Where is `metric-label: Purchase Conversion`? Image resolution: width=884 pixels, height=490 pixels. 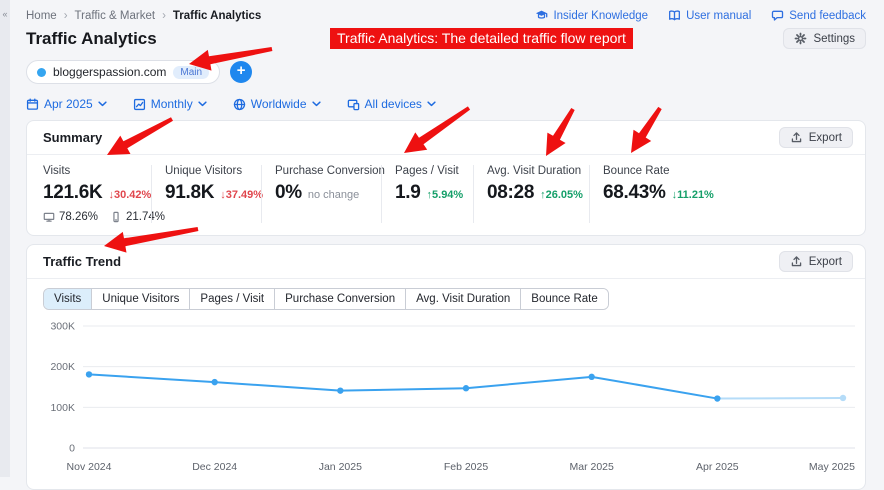 metric-label: Purchase Conversion is located at coordinates (330, 171).